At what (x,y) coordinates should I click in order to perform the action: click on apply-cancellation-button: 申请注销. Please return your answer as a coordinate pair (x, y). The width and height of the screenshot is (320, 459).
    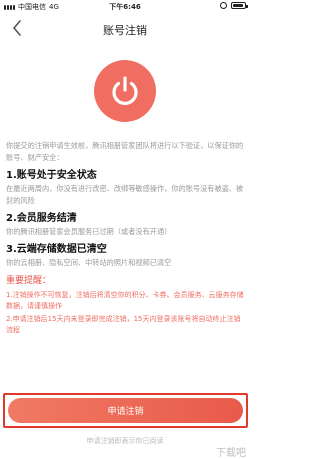
    Looking at the image, I should click on (125, 410).